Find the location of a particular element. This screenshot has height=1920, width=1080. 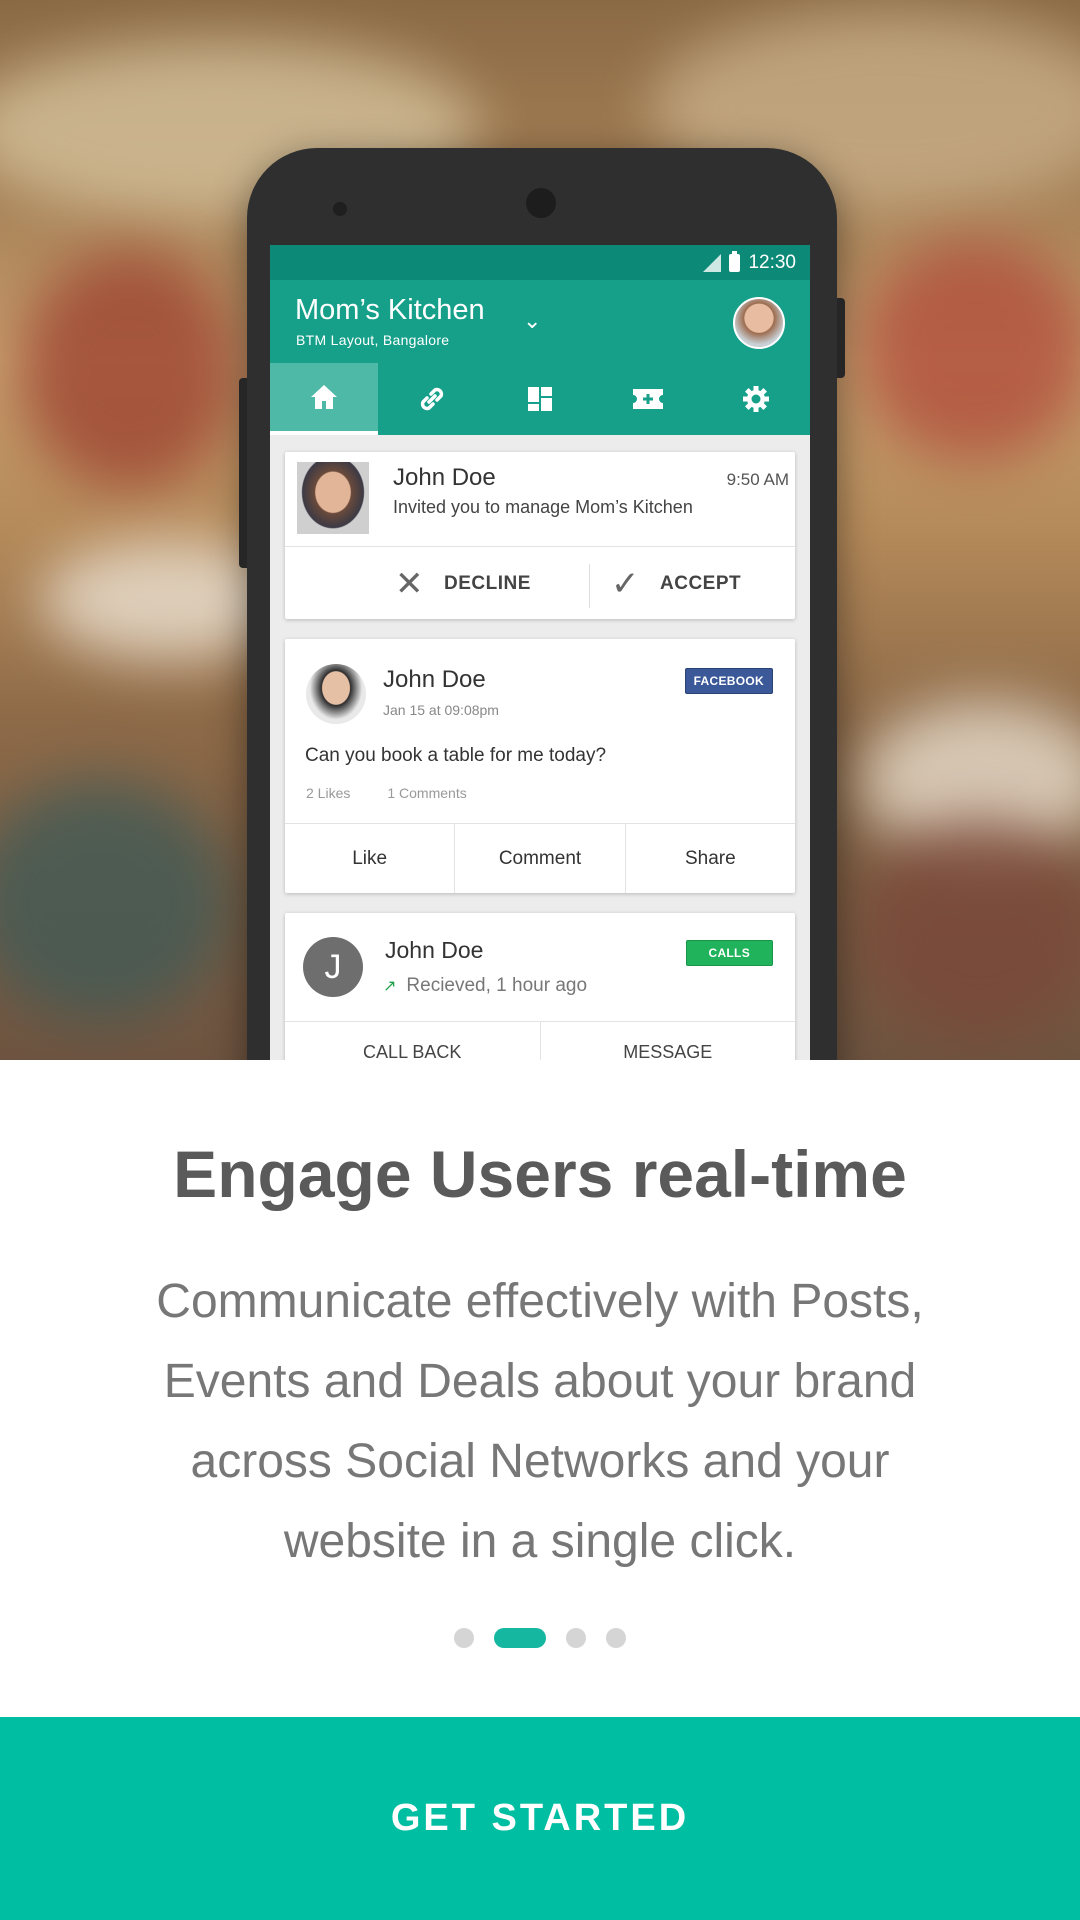

comment-button: Comment is located at coordinates (540, 858).